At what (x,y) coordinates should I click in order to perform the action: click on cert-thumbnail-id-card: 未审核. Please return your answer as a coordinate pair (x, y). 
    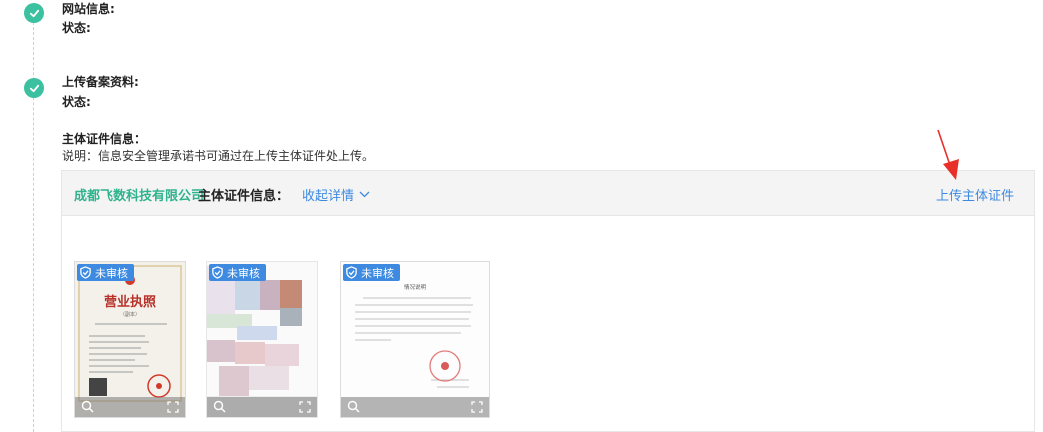
    Looking at the image, I should click on (262, 339).